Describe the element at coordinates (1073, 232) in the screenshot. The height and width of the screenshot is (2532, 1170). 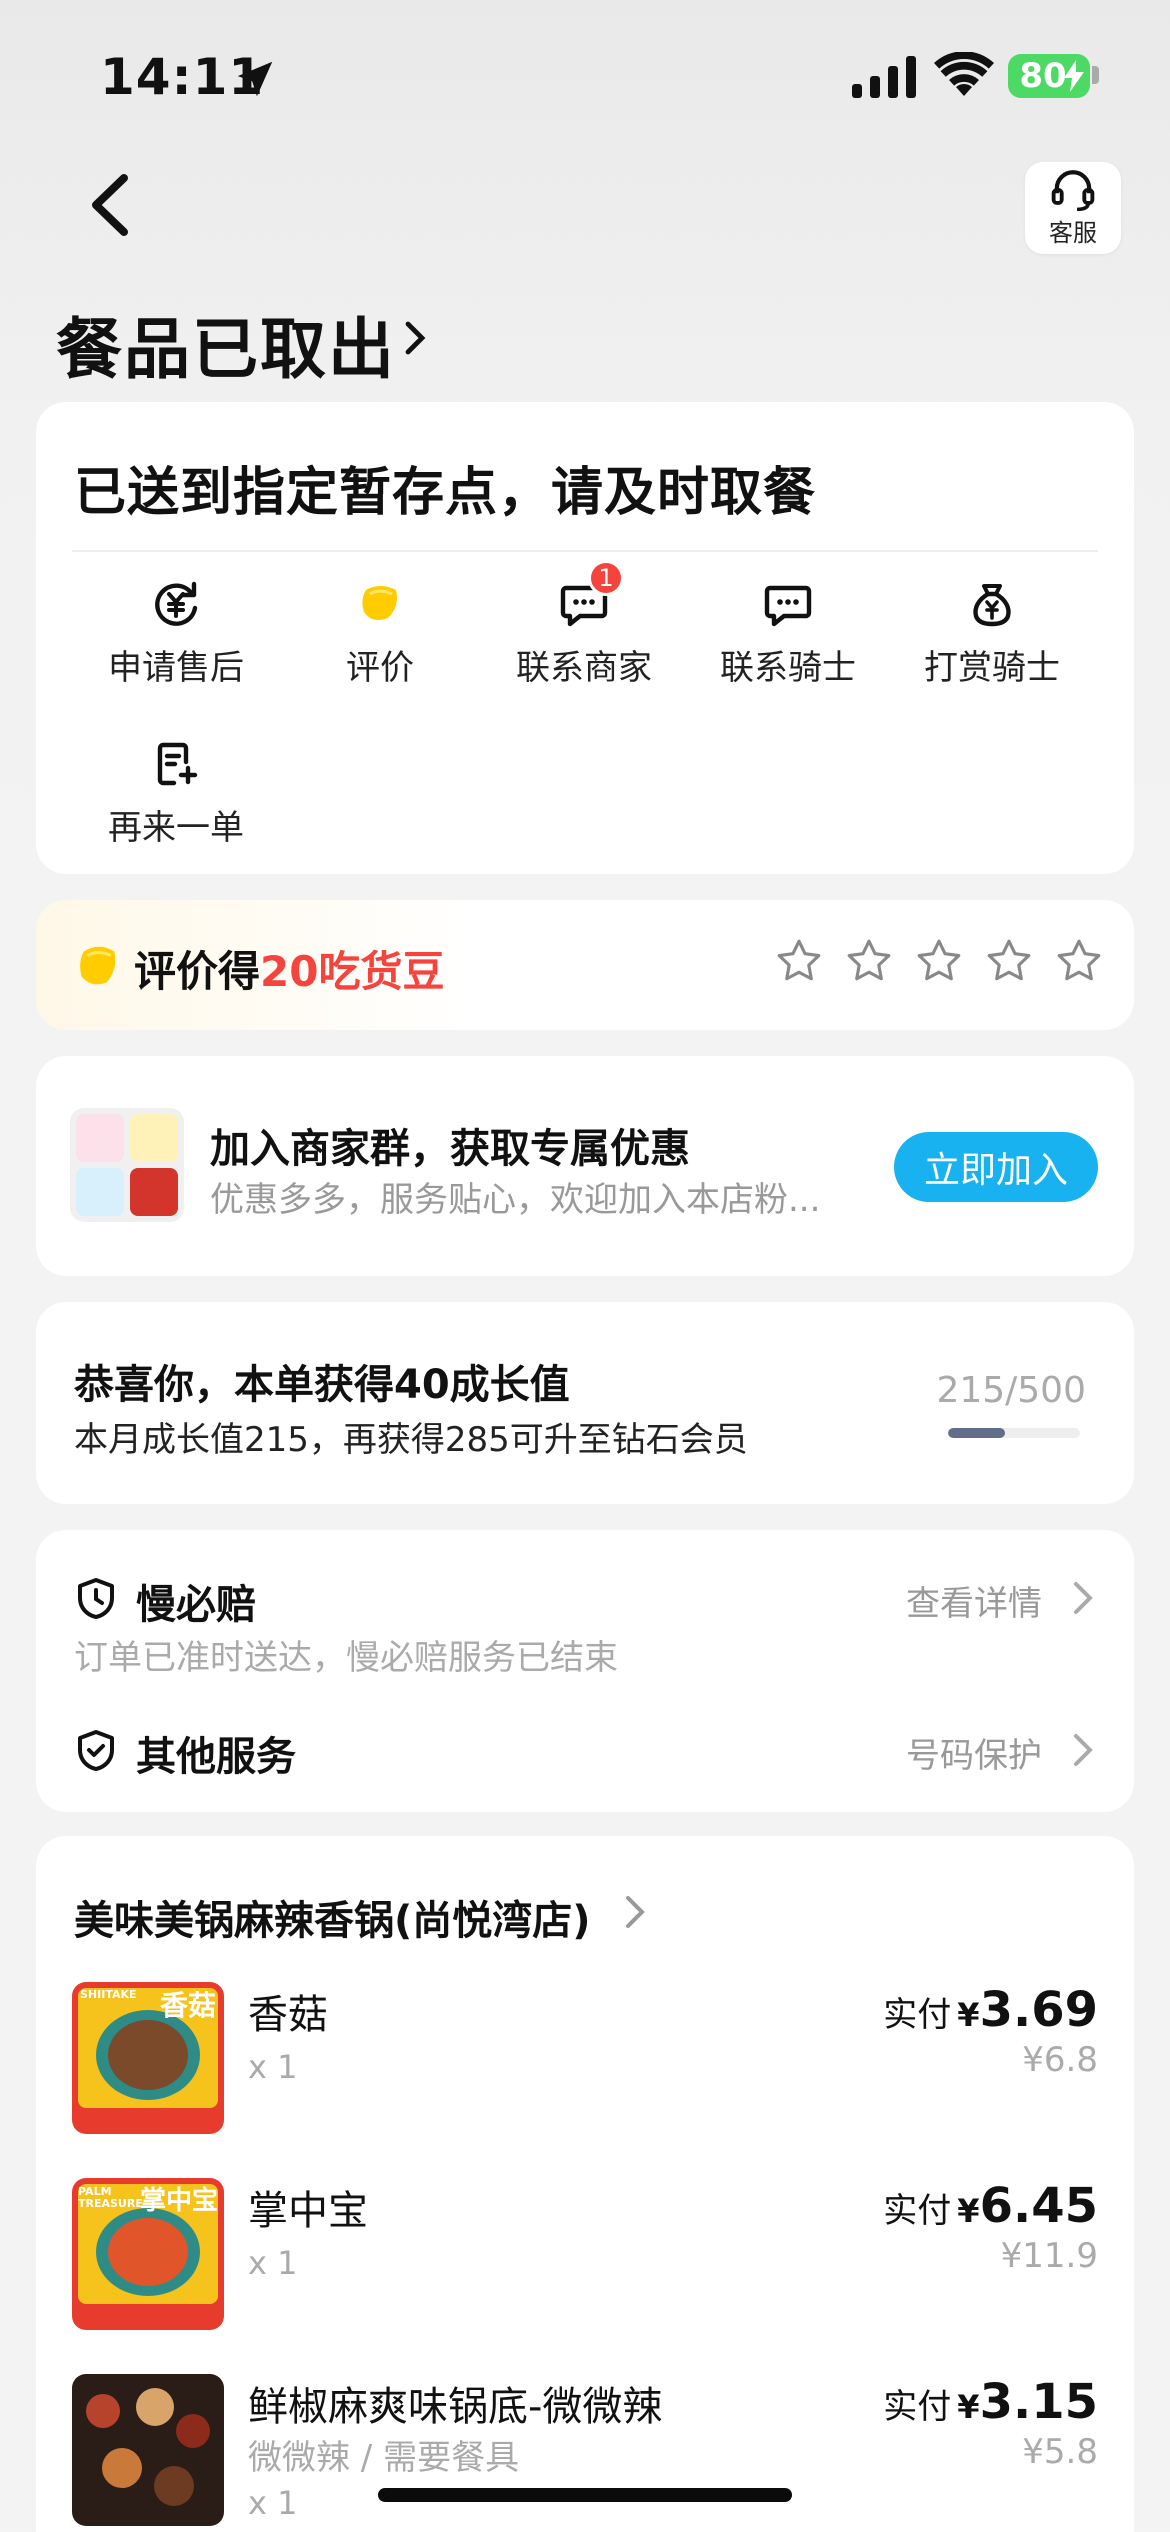
I see `service-label: 客服` at that location.